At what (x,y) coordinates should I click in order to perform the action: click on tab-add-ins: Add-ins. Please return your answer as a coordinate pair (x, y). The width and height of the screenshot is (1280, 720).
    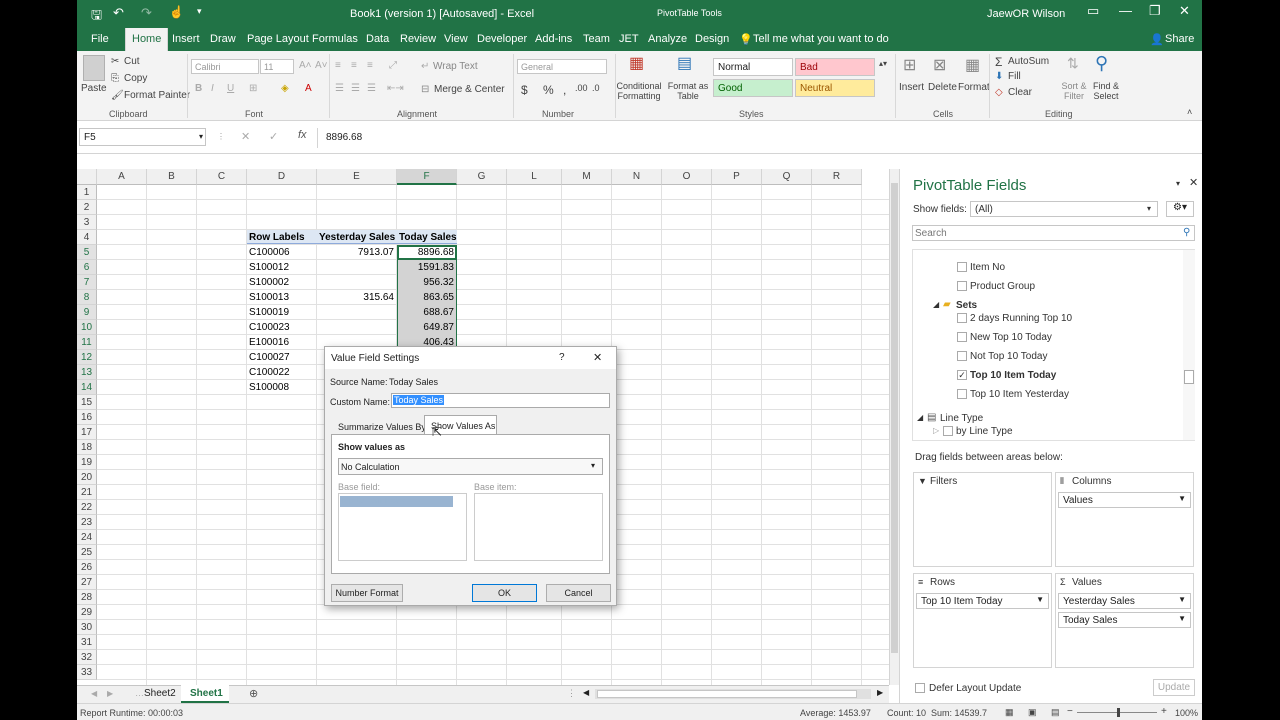
    Looking at the image, I should click on (553, 39).